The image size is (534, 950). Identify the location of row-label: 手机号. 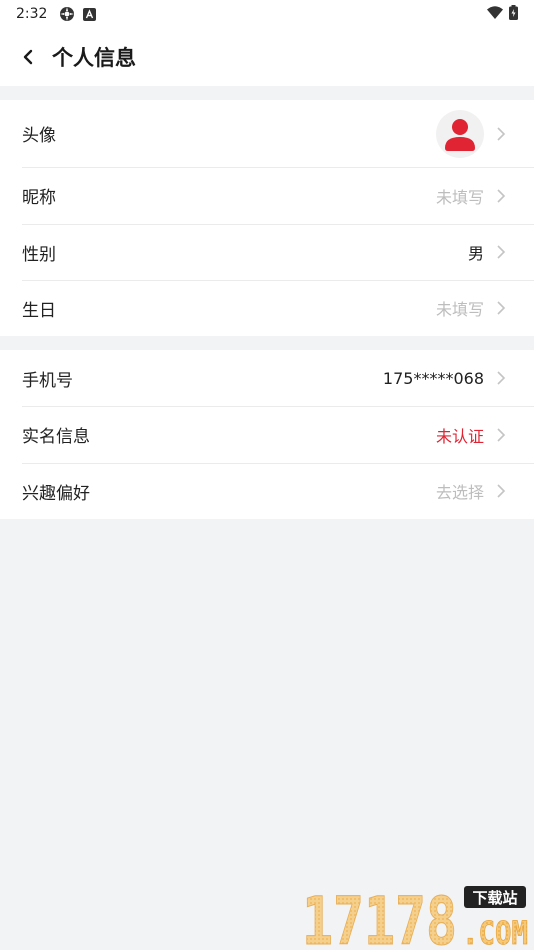
(47, 380).